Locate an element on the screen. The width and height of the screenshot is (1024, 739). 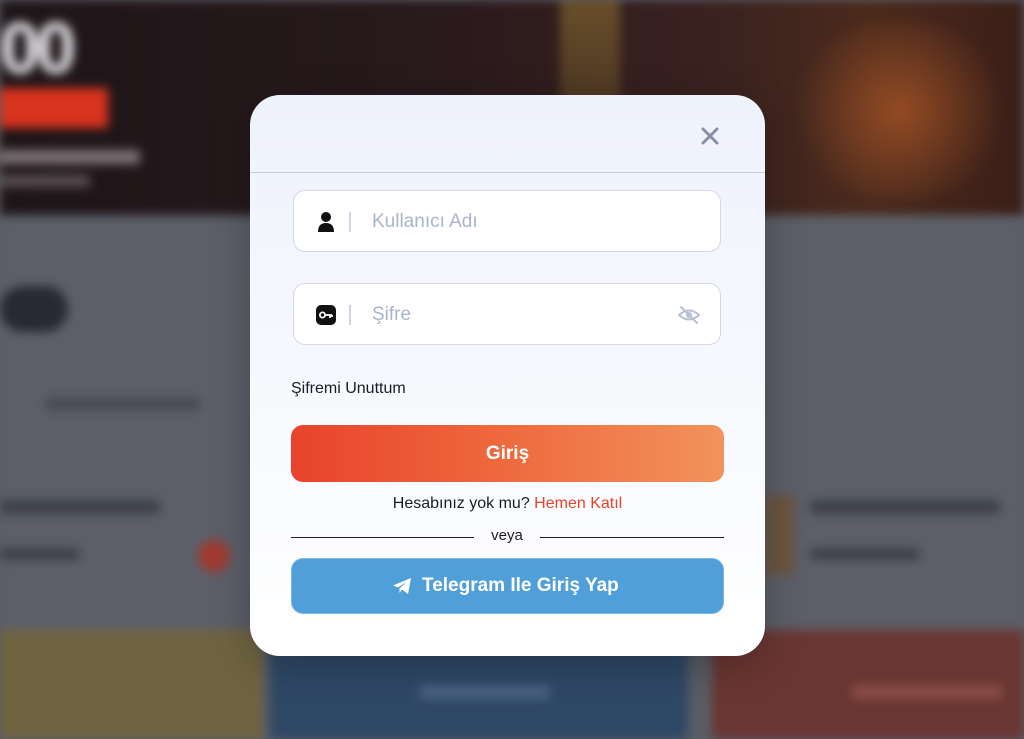
password-field: Şifre is located at coordinates (507, 314).